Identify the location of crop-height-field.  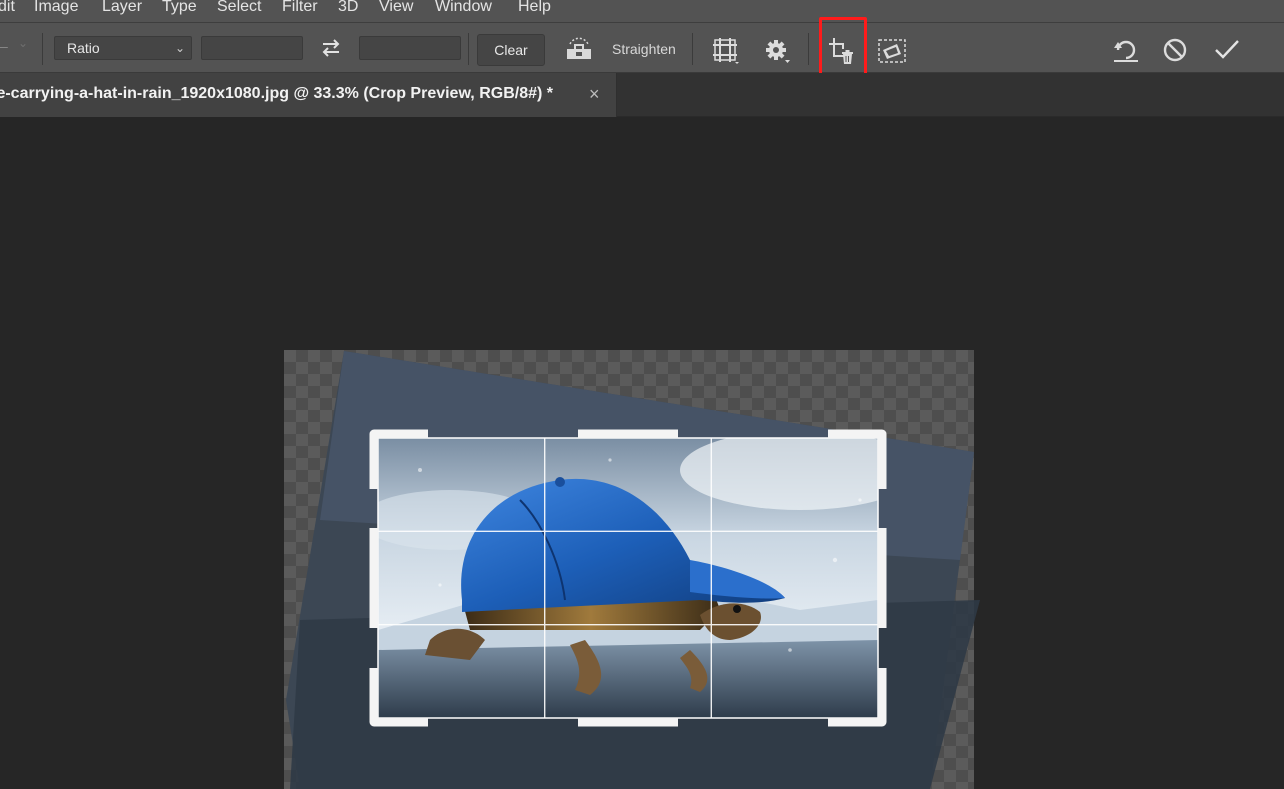
(410, 48).